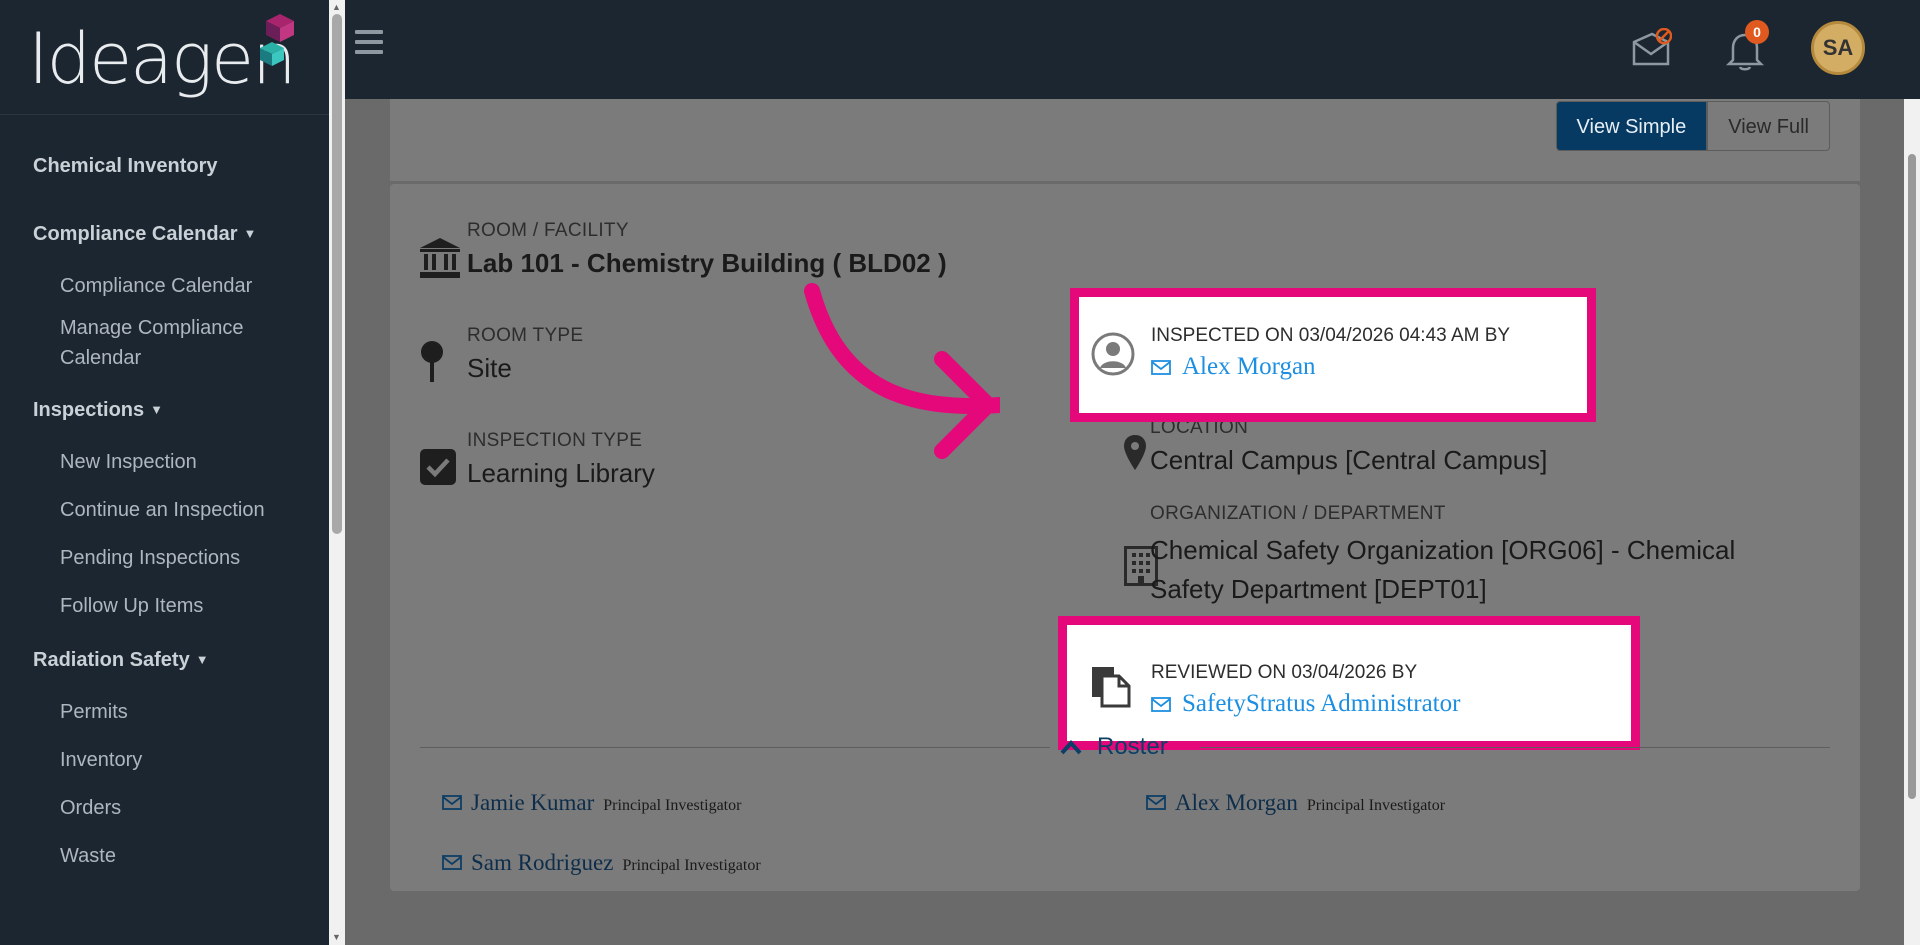 This screenshot has height=945, width=1920. Describe the element at coordinates (1331, 335) in the screenshot. I see `inspected-on-label: INSPECTED ON 03/04/2026 04:43 AM BY` at that location.